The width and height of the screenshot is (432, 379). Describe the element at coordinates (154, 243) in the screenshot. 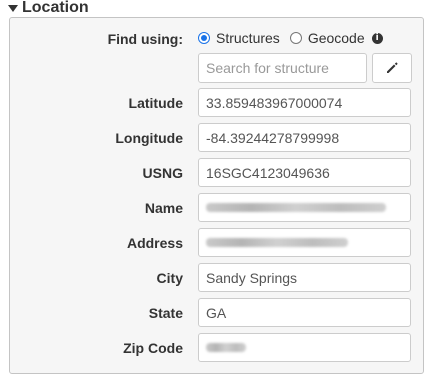

I see `address-label: Address` at that location.